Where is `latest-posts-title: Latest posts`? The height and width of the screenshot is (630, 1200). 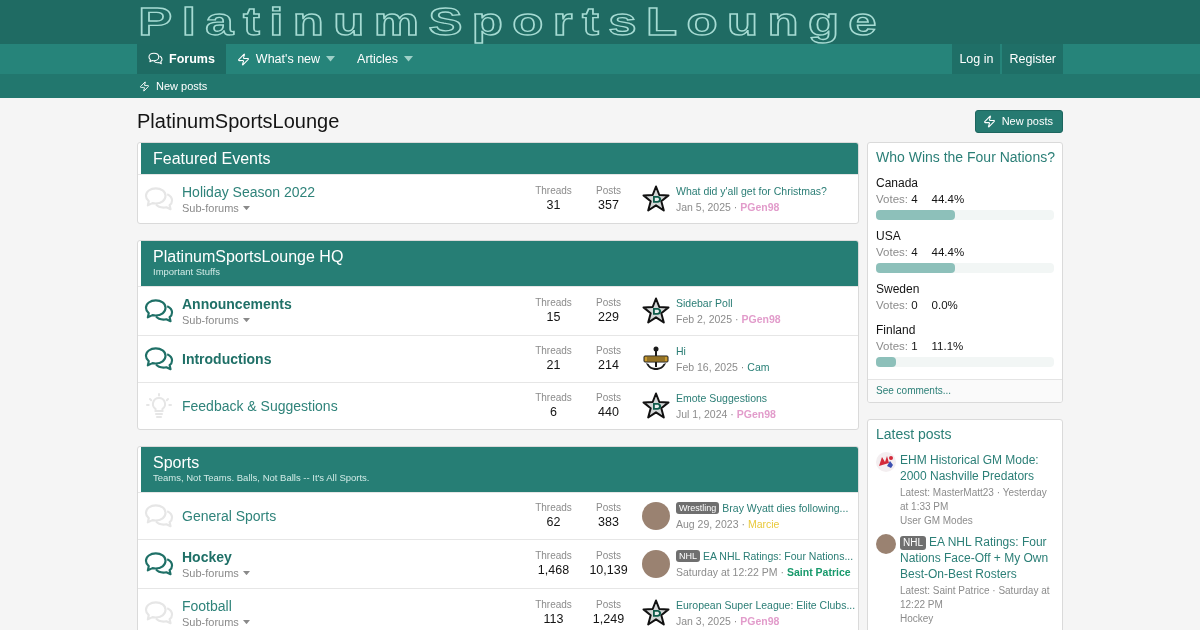
latest-posts-title: Latest posts is located at coordinates (914, 434).